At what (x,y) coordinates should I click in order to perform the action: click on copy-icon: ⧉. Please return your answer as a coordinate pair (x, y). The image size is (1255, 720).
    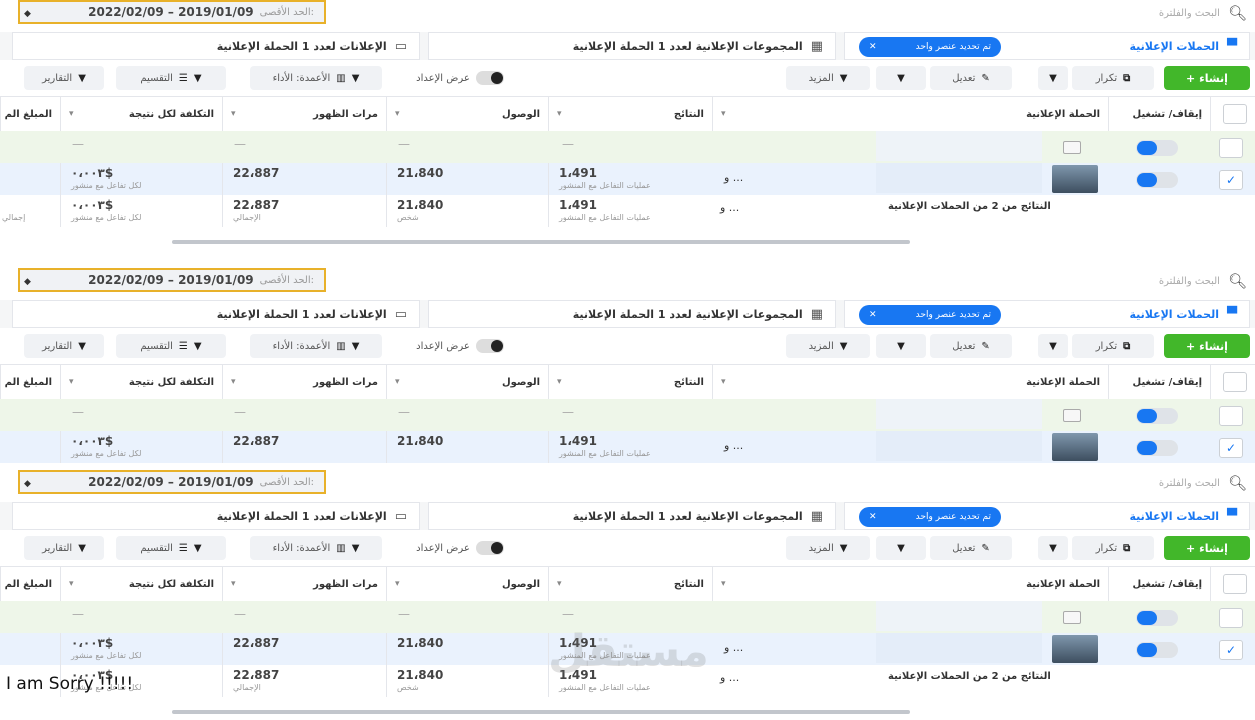
    Looking at the image, I should click on (1127, 78).